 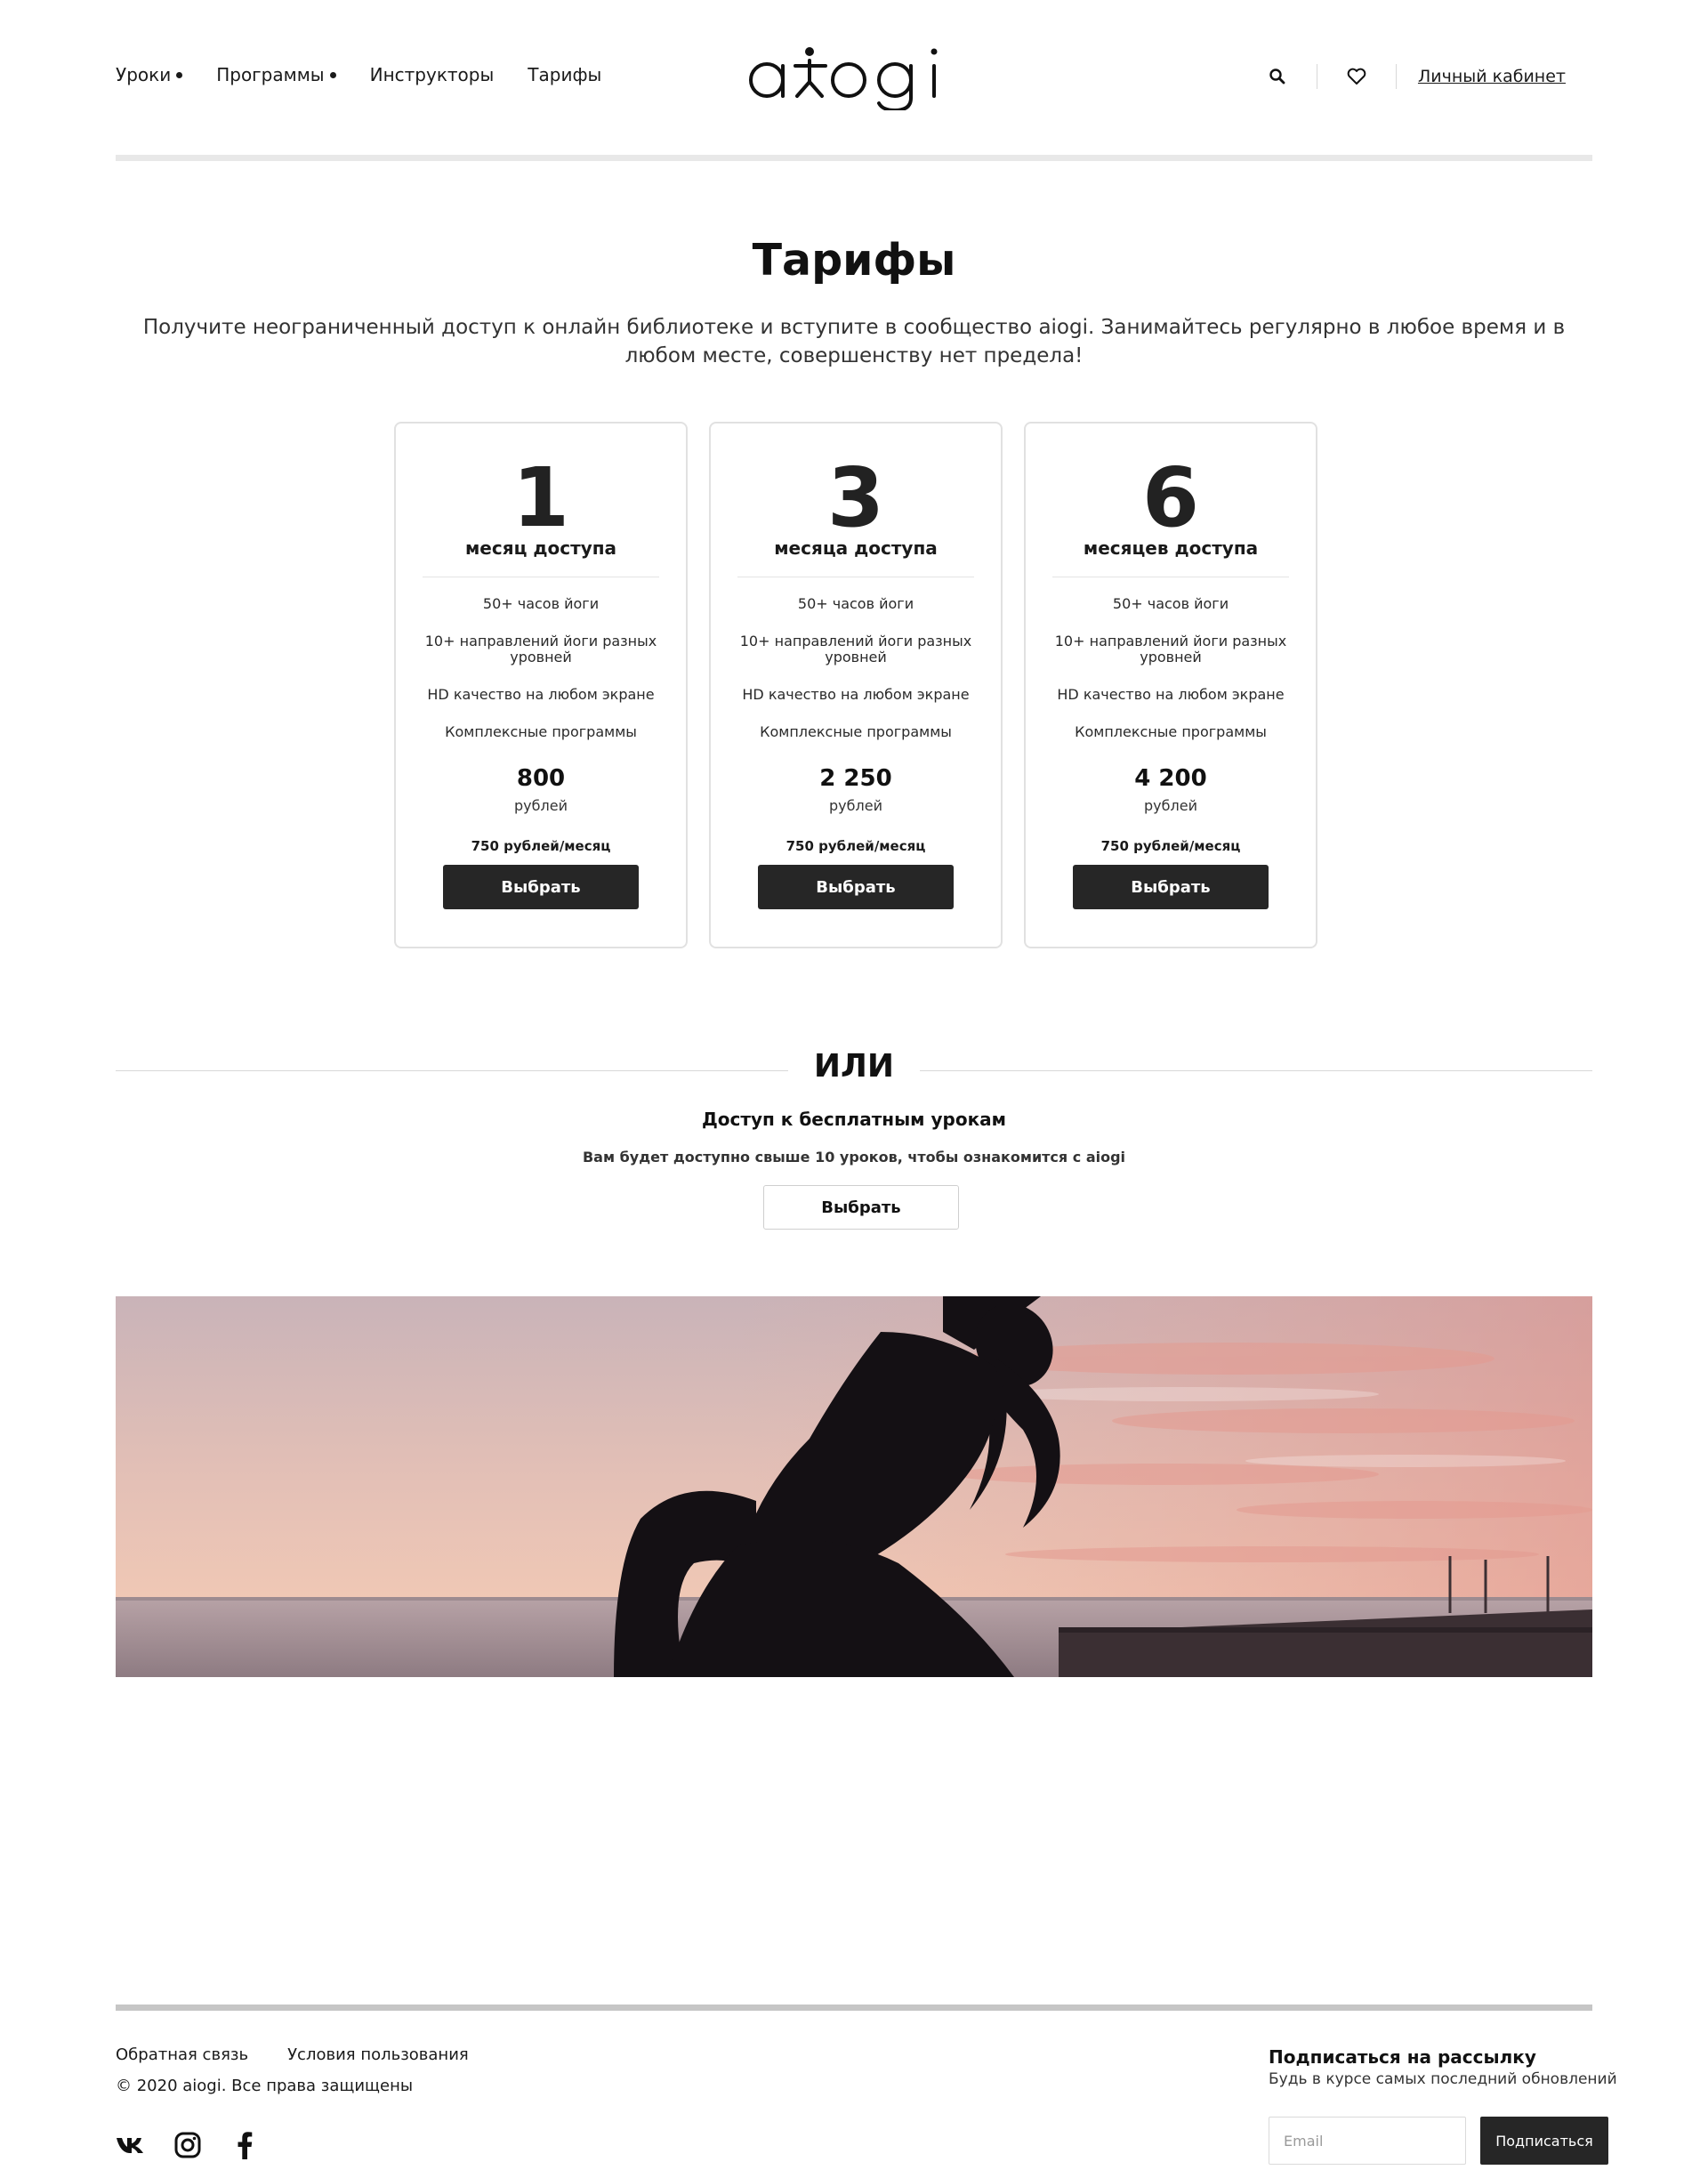 What do you see at coordinates (1402, 2057) in the screenshot?
I see `subscribe-title: Подписаться на рассылку` at bounding box center [1402, 2057].